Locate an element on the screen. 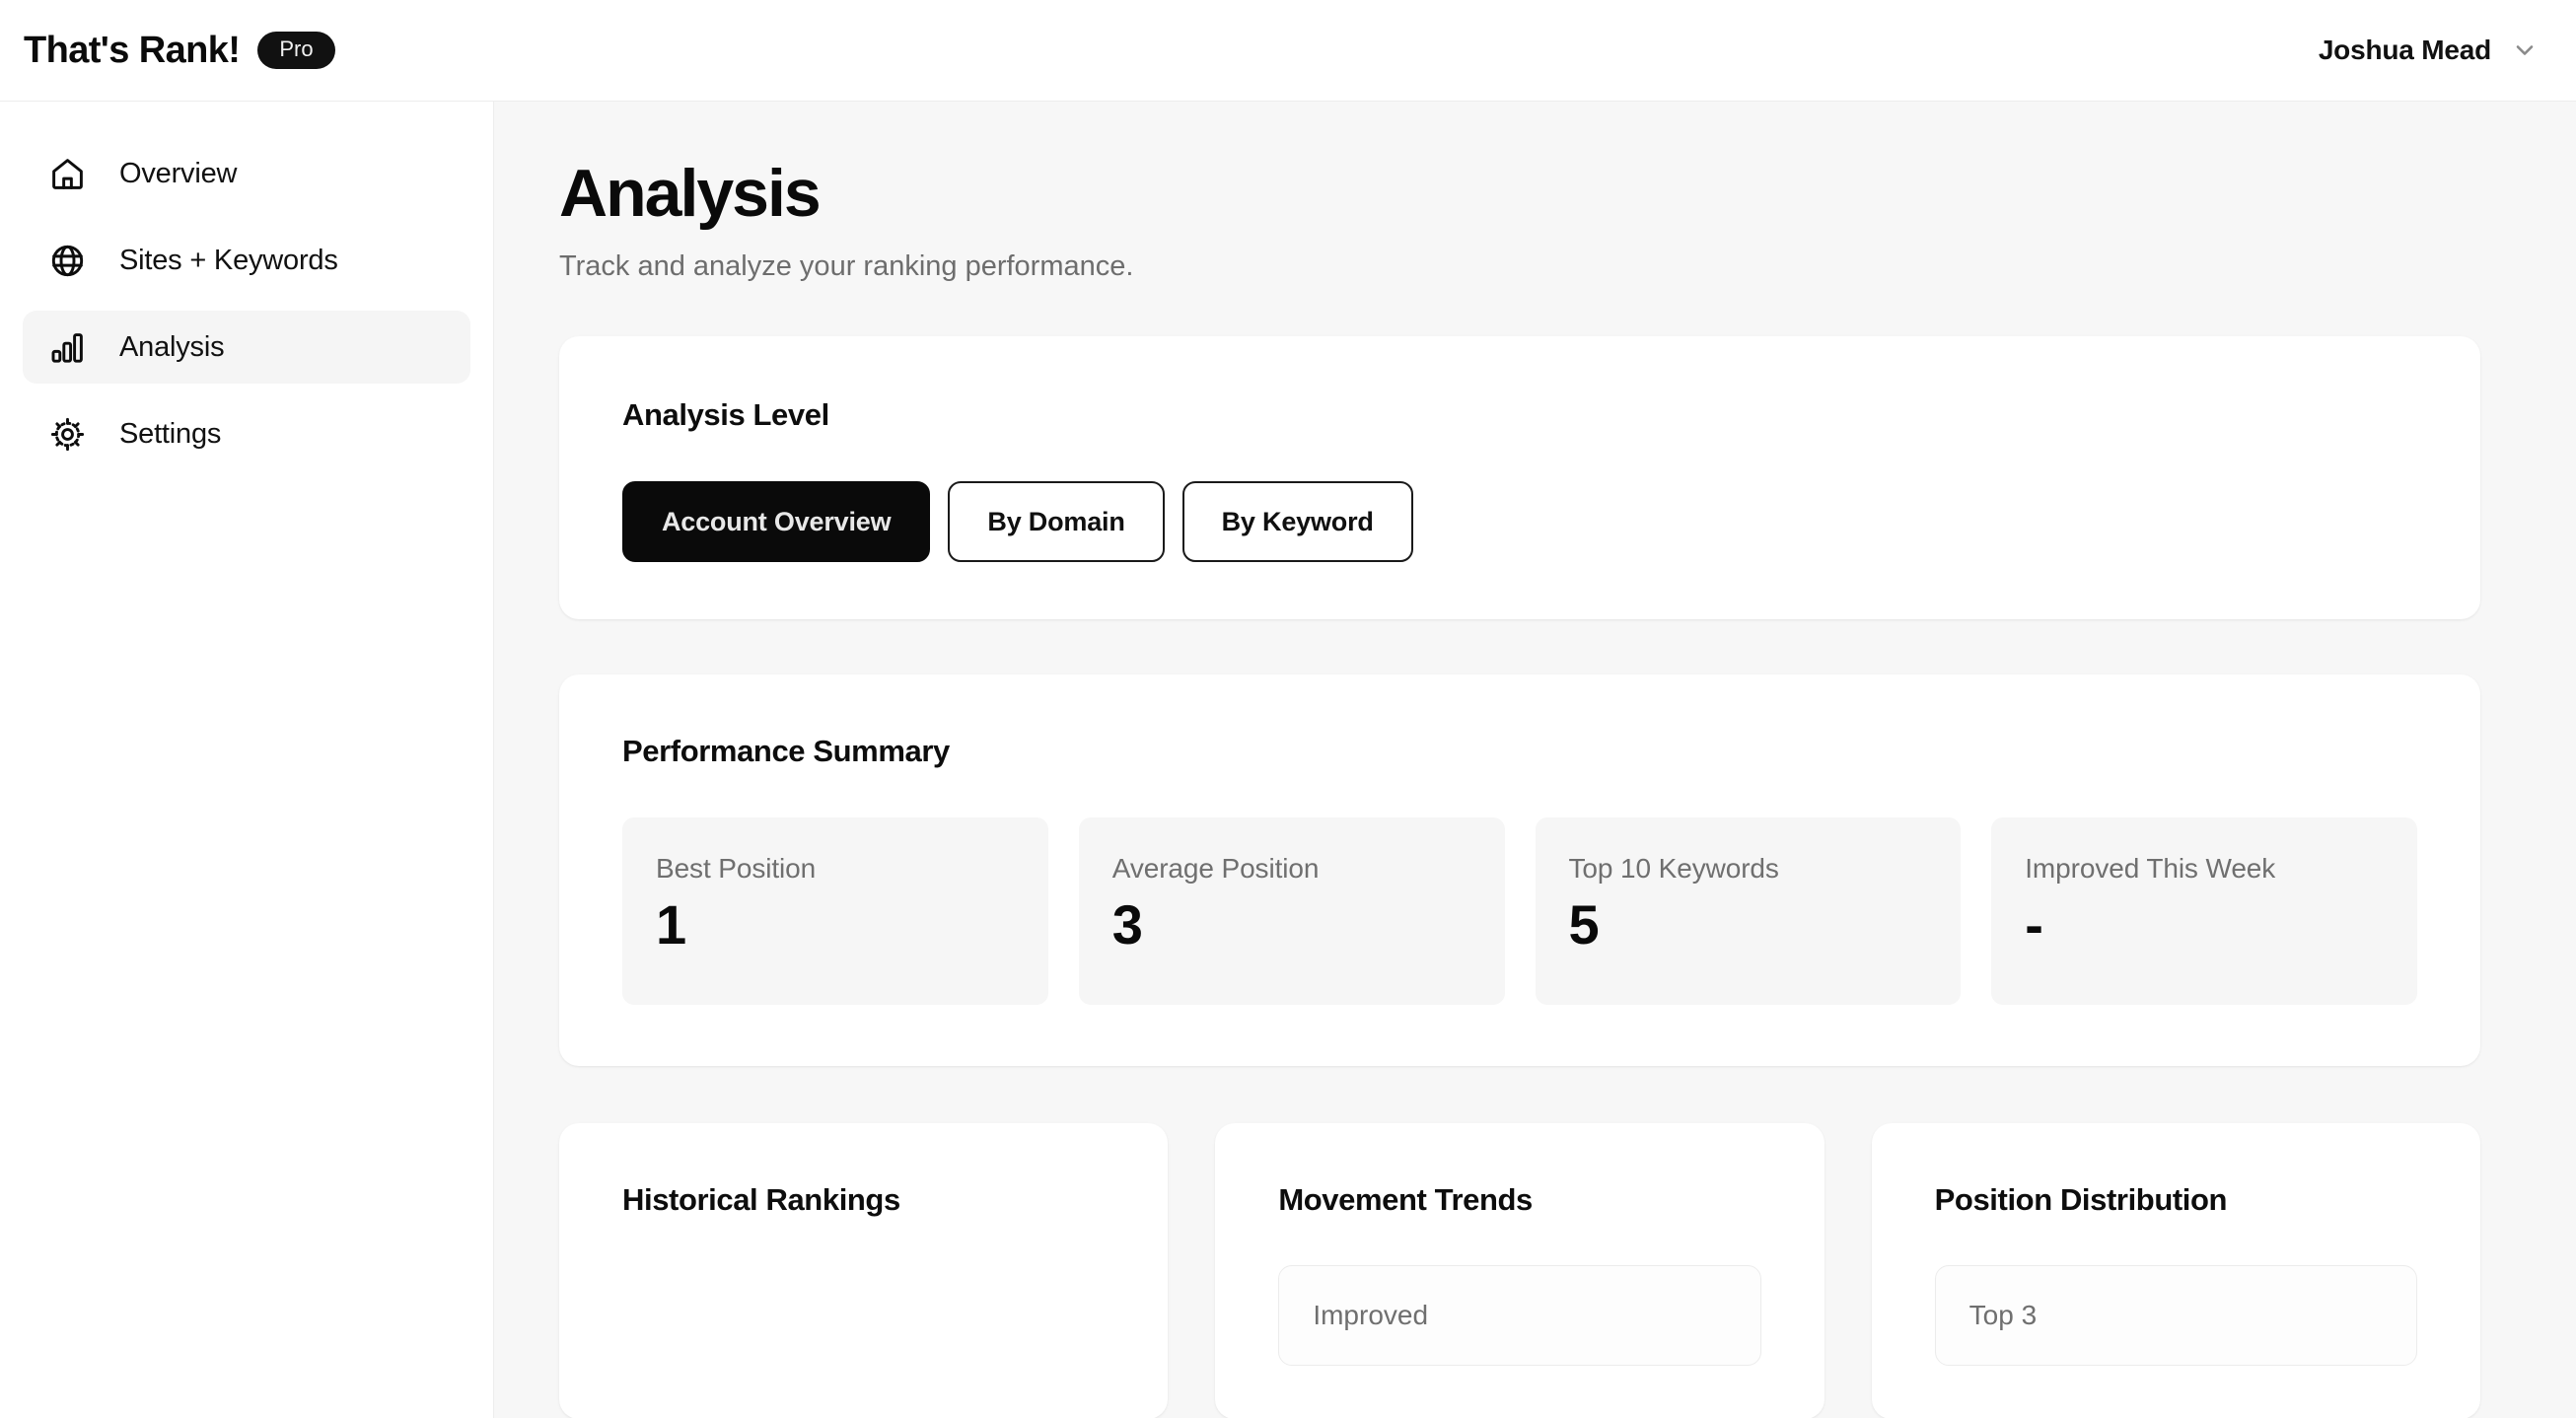 The image size is (2576, 1418). level-button-by-domain: By Domain is located at coordinates (1057, 522).